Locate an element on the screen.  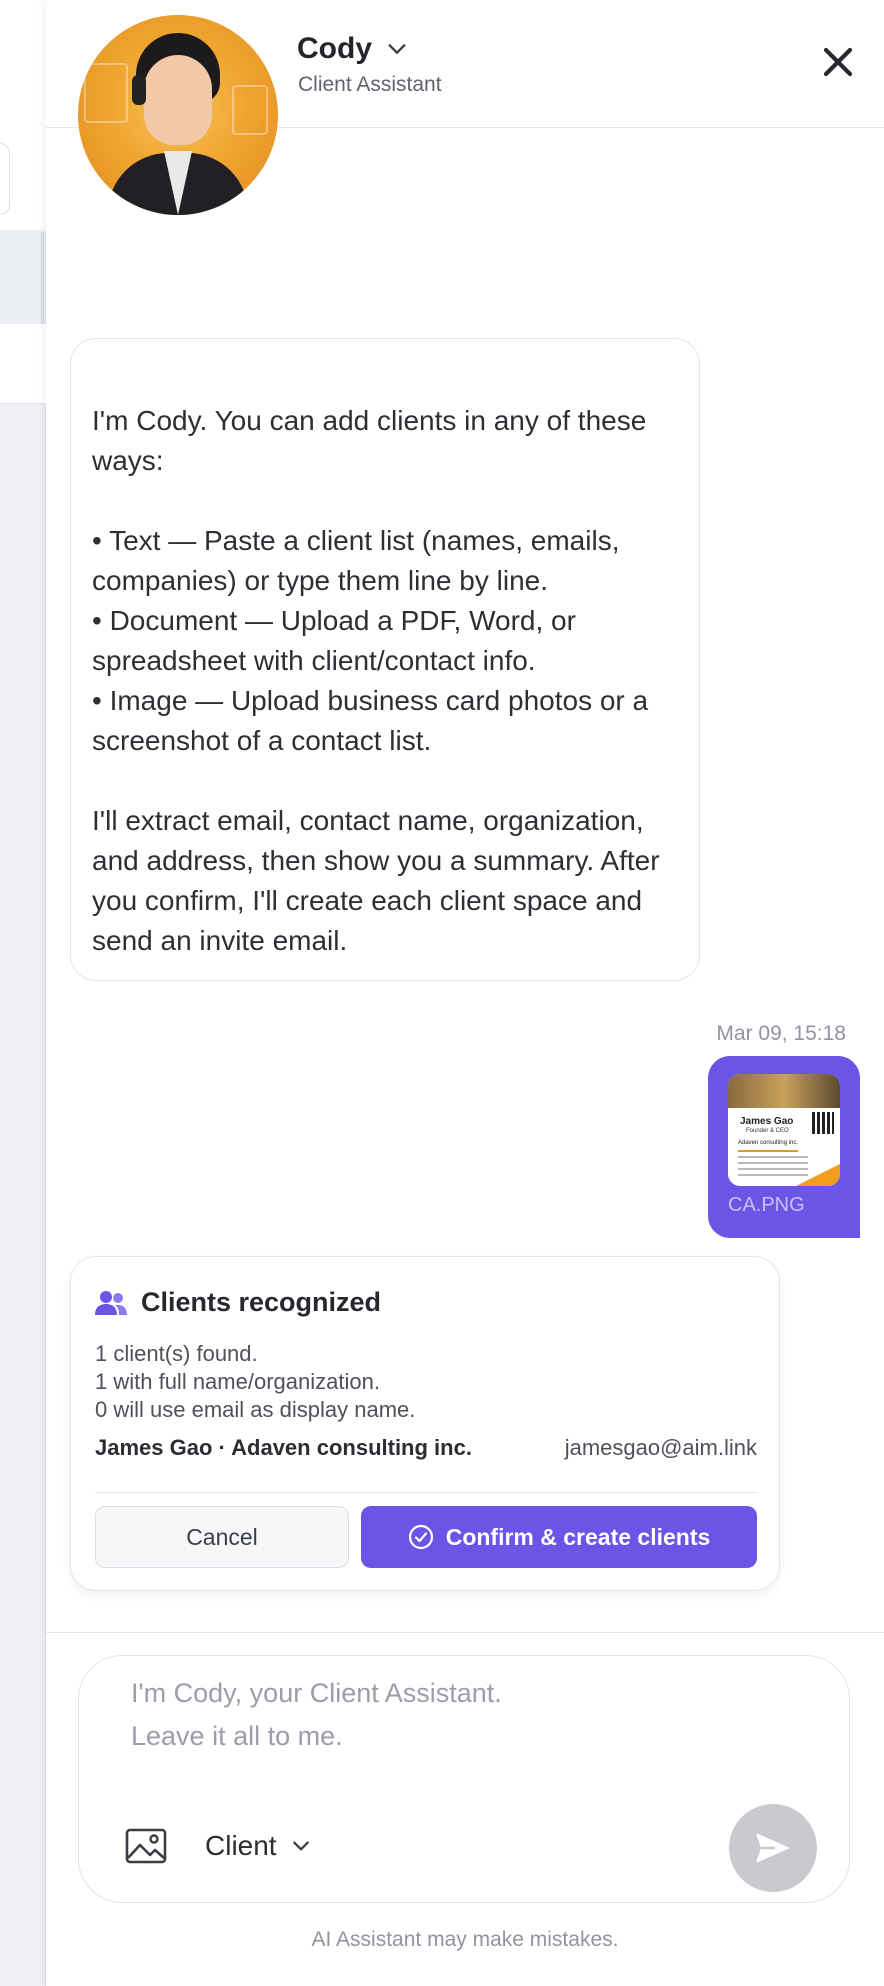
attachment-file-name: CA.PNG is located at coordinates (766, 1205).